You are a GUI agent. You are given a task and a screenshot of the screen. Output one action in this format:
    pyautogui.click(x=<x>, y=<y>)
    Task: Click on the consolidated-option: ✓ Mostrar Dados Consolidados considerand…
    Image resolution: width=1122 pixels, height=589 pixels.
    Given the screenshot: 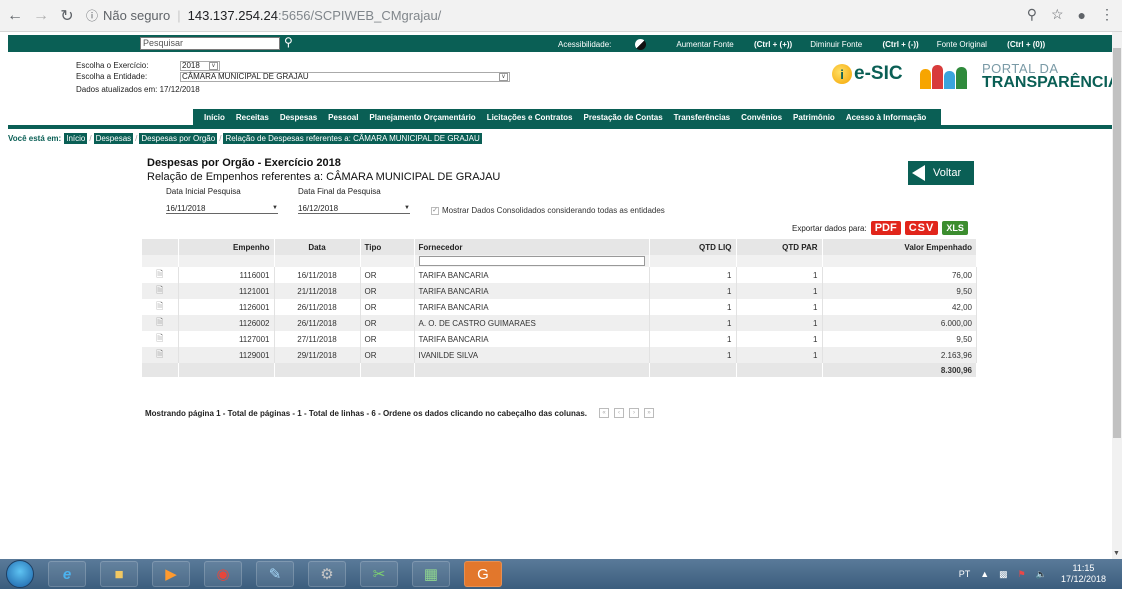 What is the action you would take?
    pyautogui.click(x=548, y=210)
    